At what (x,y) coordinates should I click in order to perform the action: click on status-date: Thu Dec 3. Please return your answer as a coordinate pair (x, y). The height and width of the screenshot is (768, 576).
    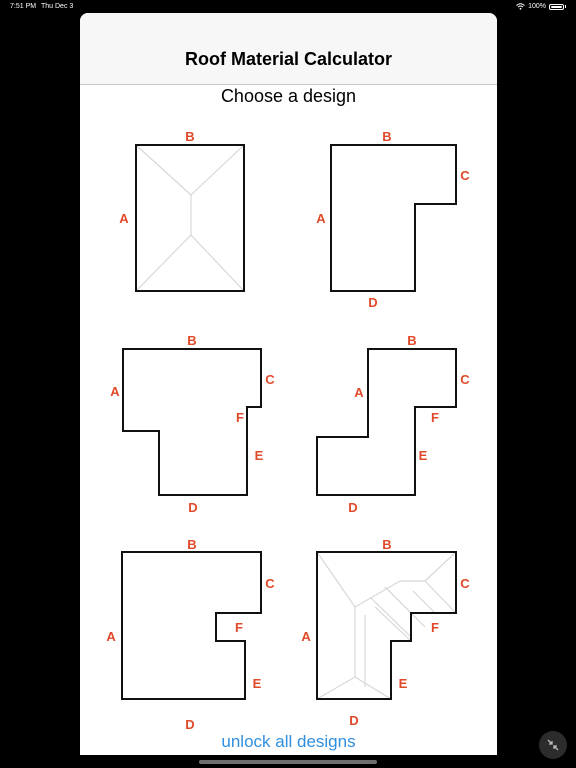
    Looking at the image, I should click on (57, 6).